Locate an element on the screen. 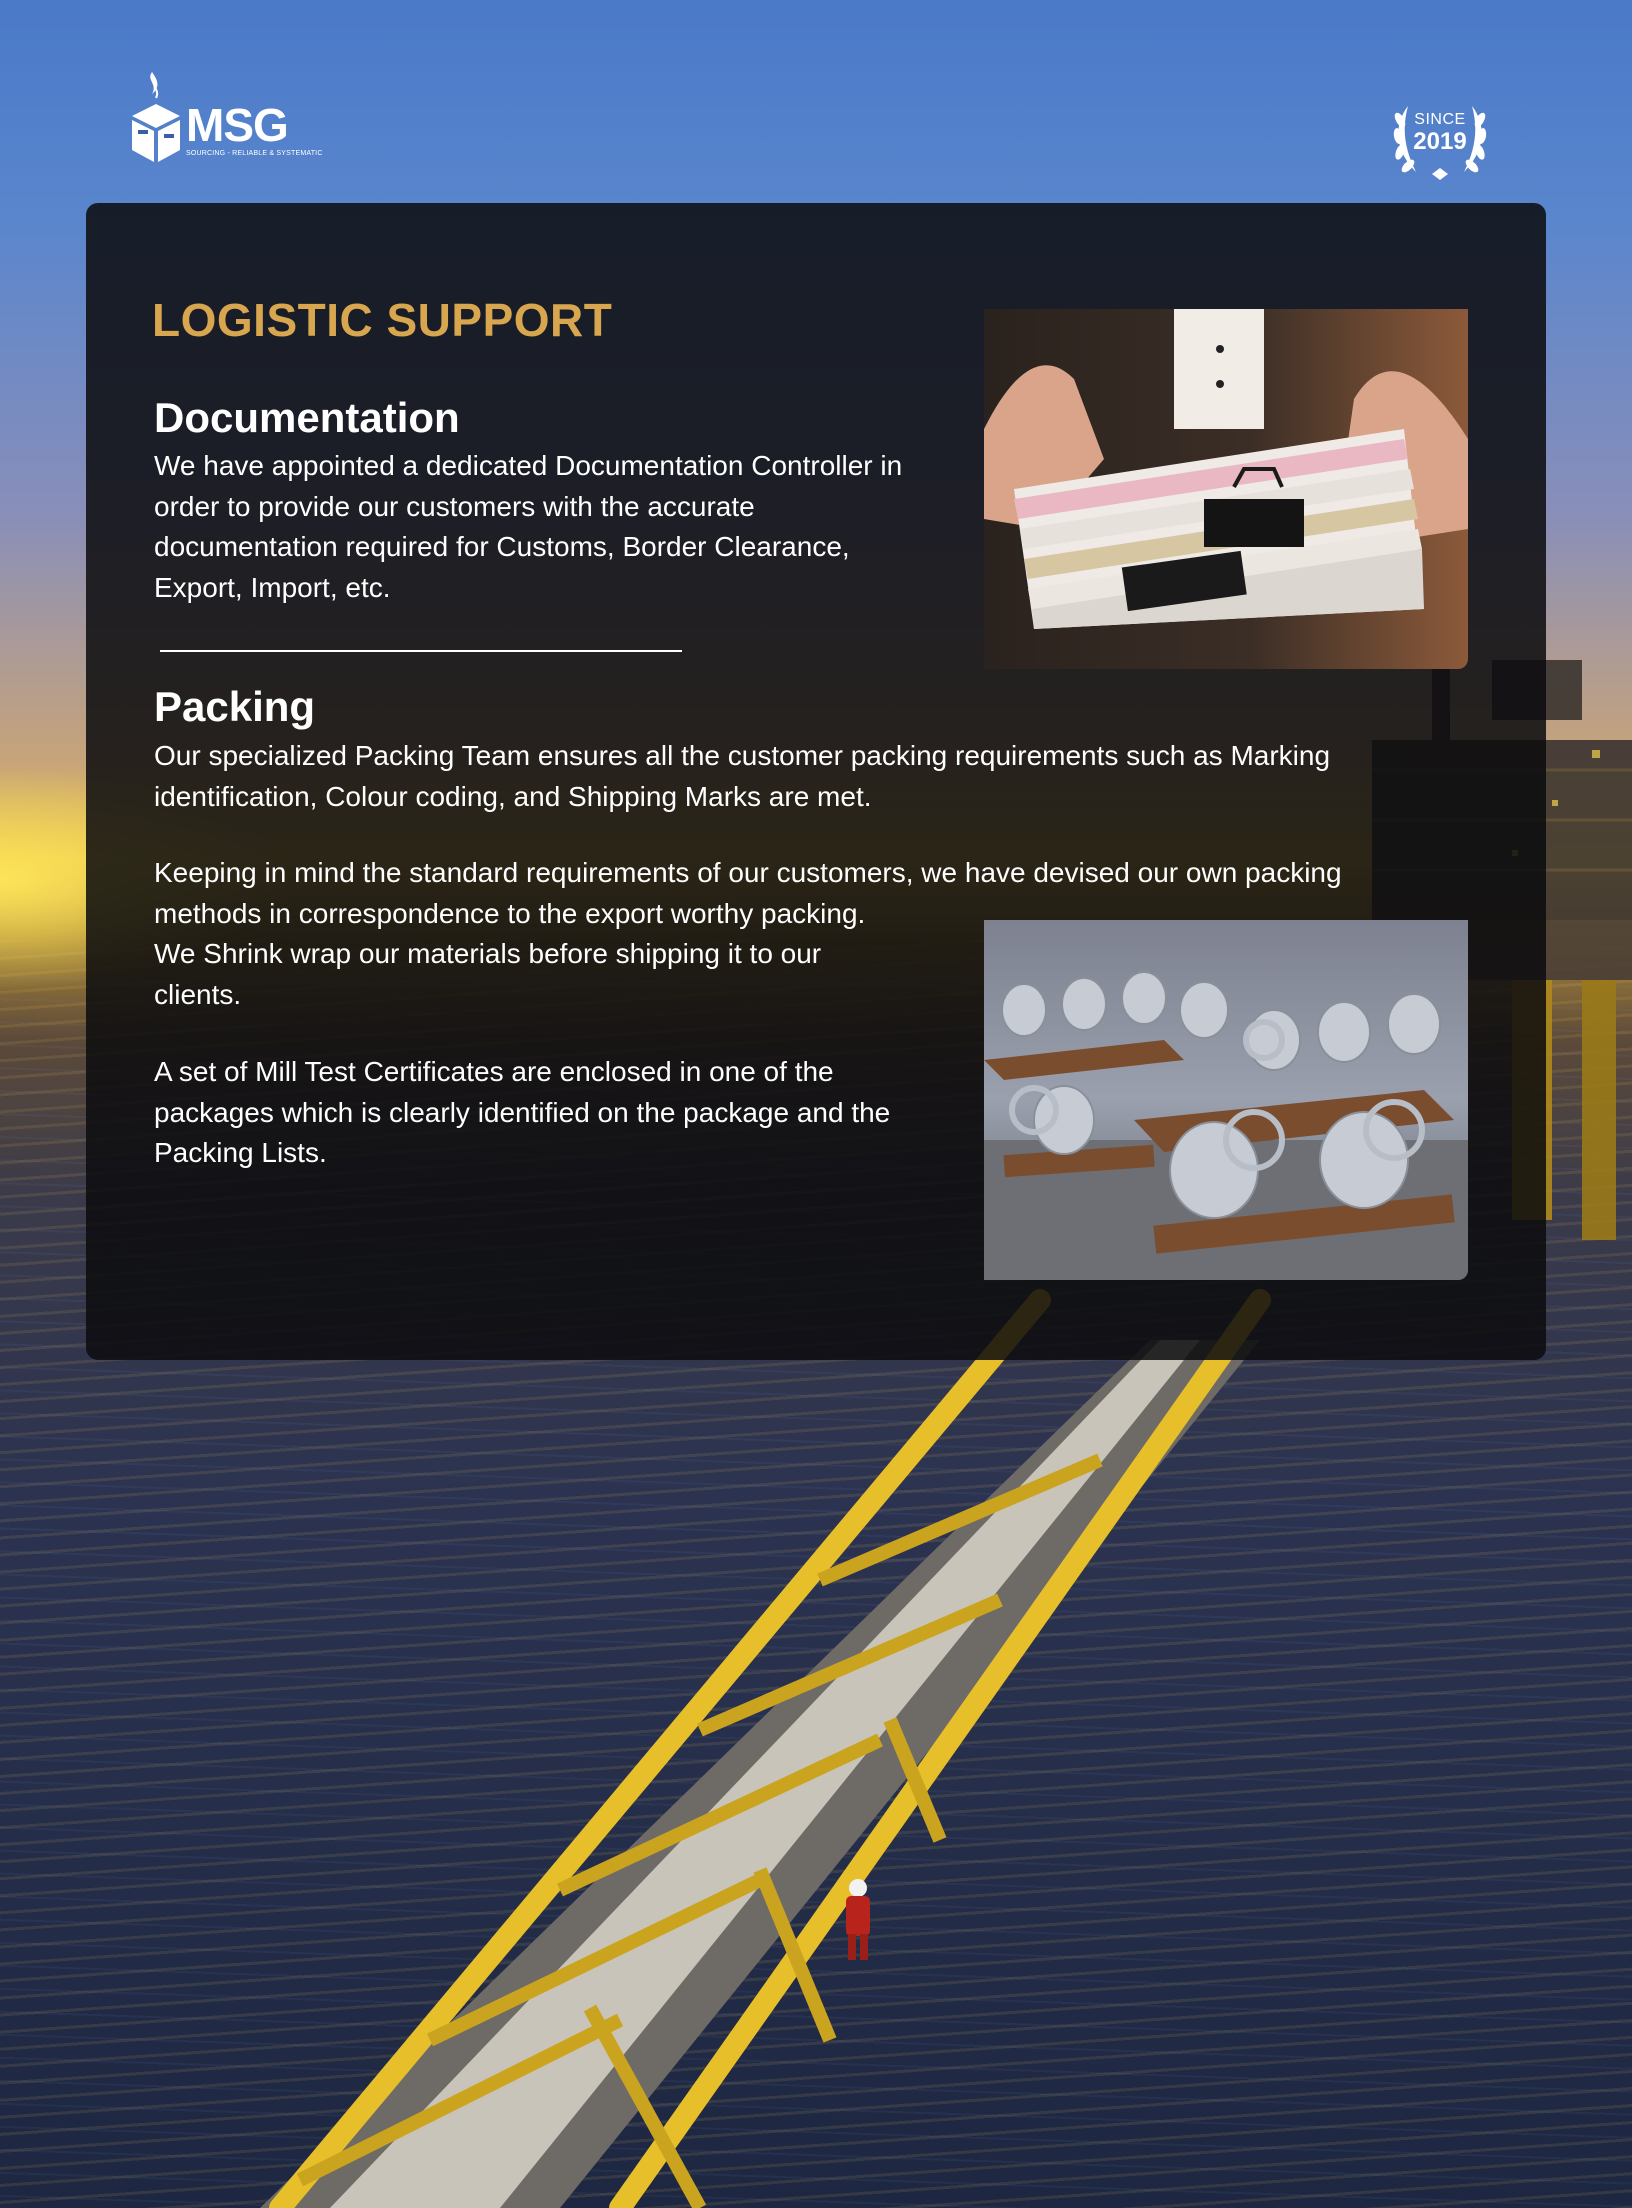  since-badge: SINCE 2019 is located at coordinates (1440, 141).